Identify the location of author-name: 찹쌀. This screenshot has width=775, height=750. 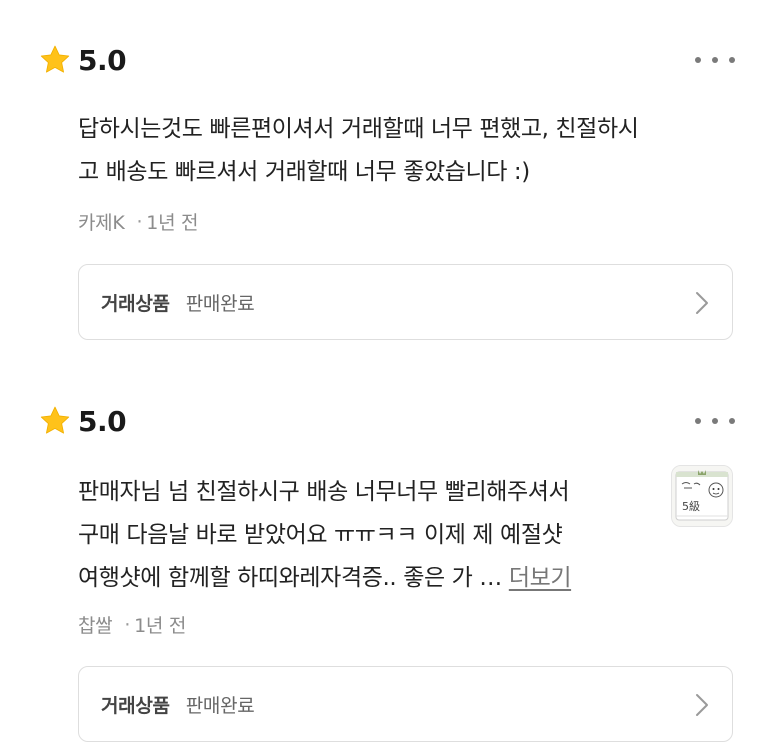
(95, 624).